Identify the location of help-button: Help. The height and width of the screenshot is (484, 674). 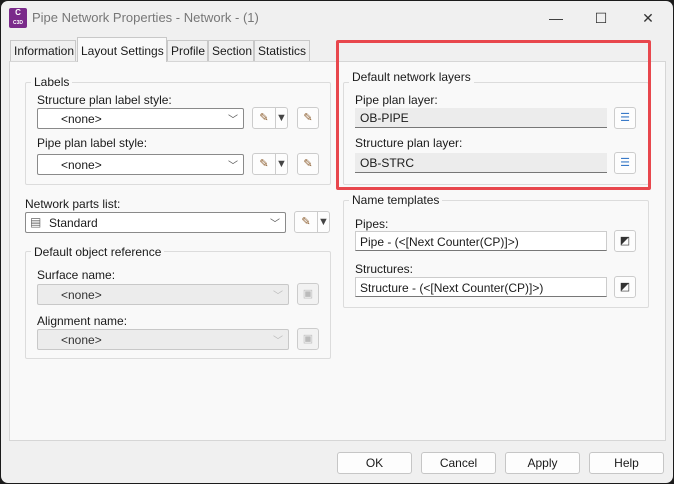
(626, 463).